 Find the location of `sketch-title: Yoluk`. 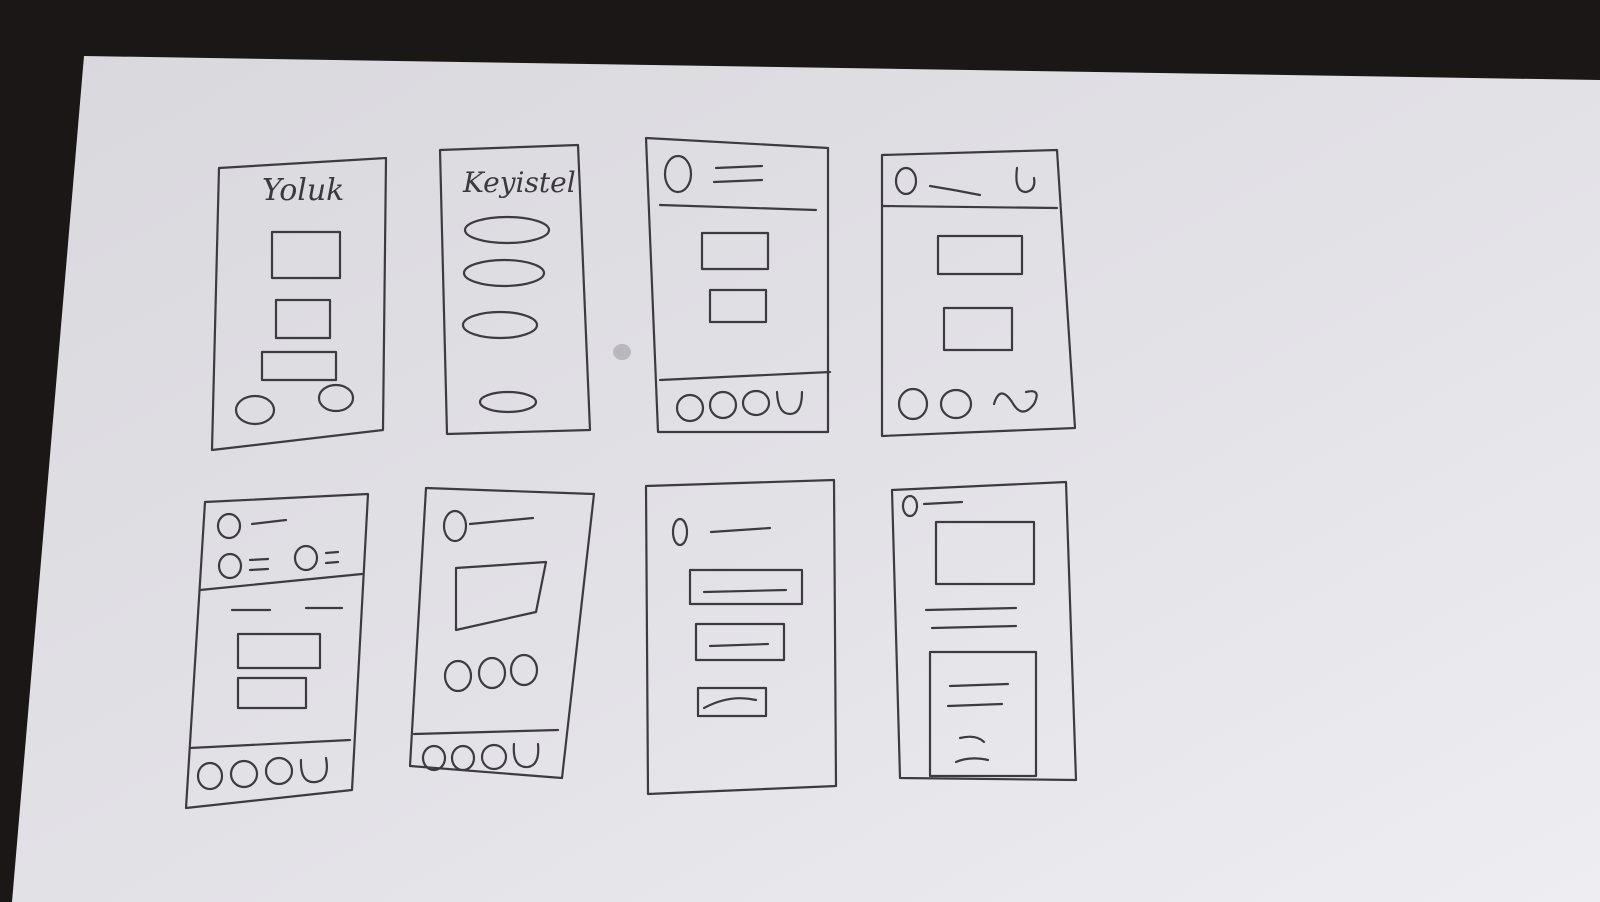

sketch-title: Yoluk is located at coordinates (303, 190).